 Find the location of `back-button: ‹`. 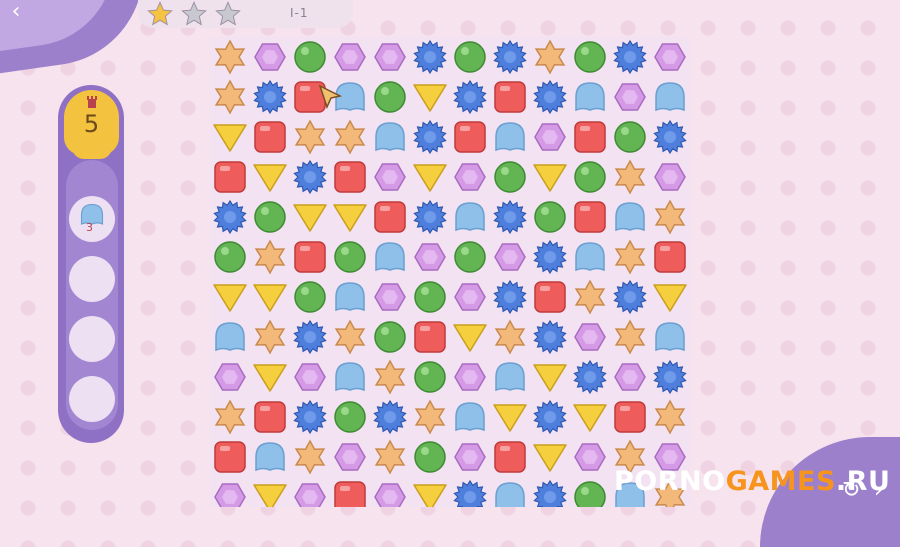

back-button: ‹ is located at coordinates (16, 13).